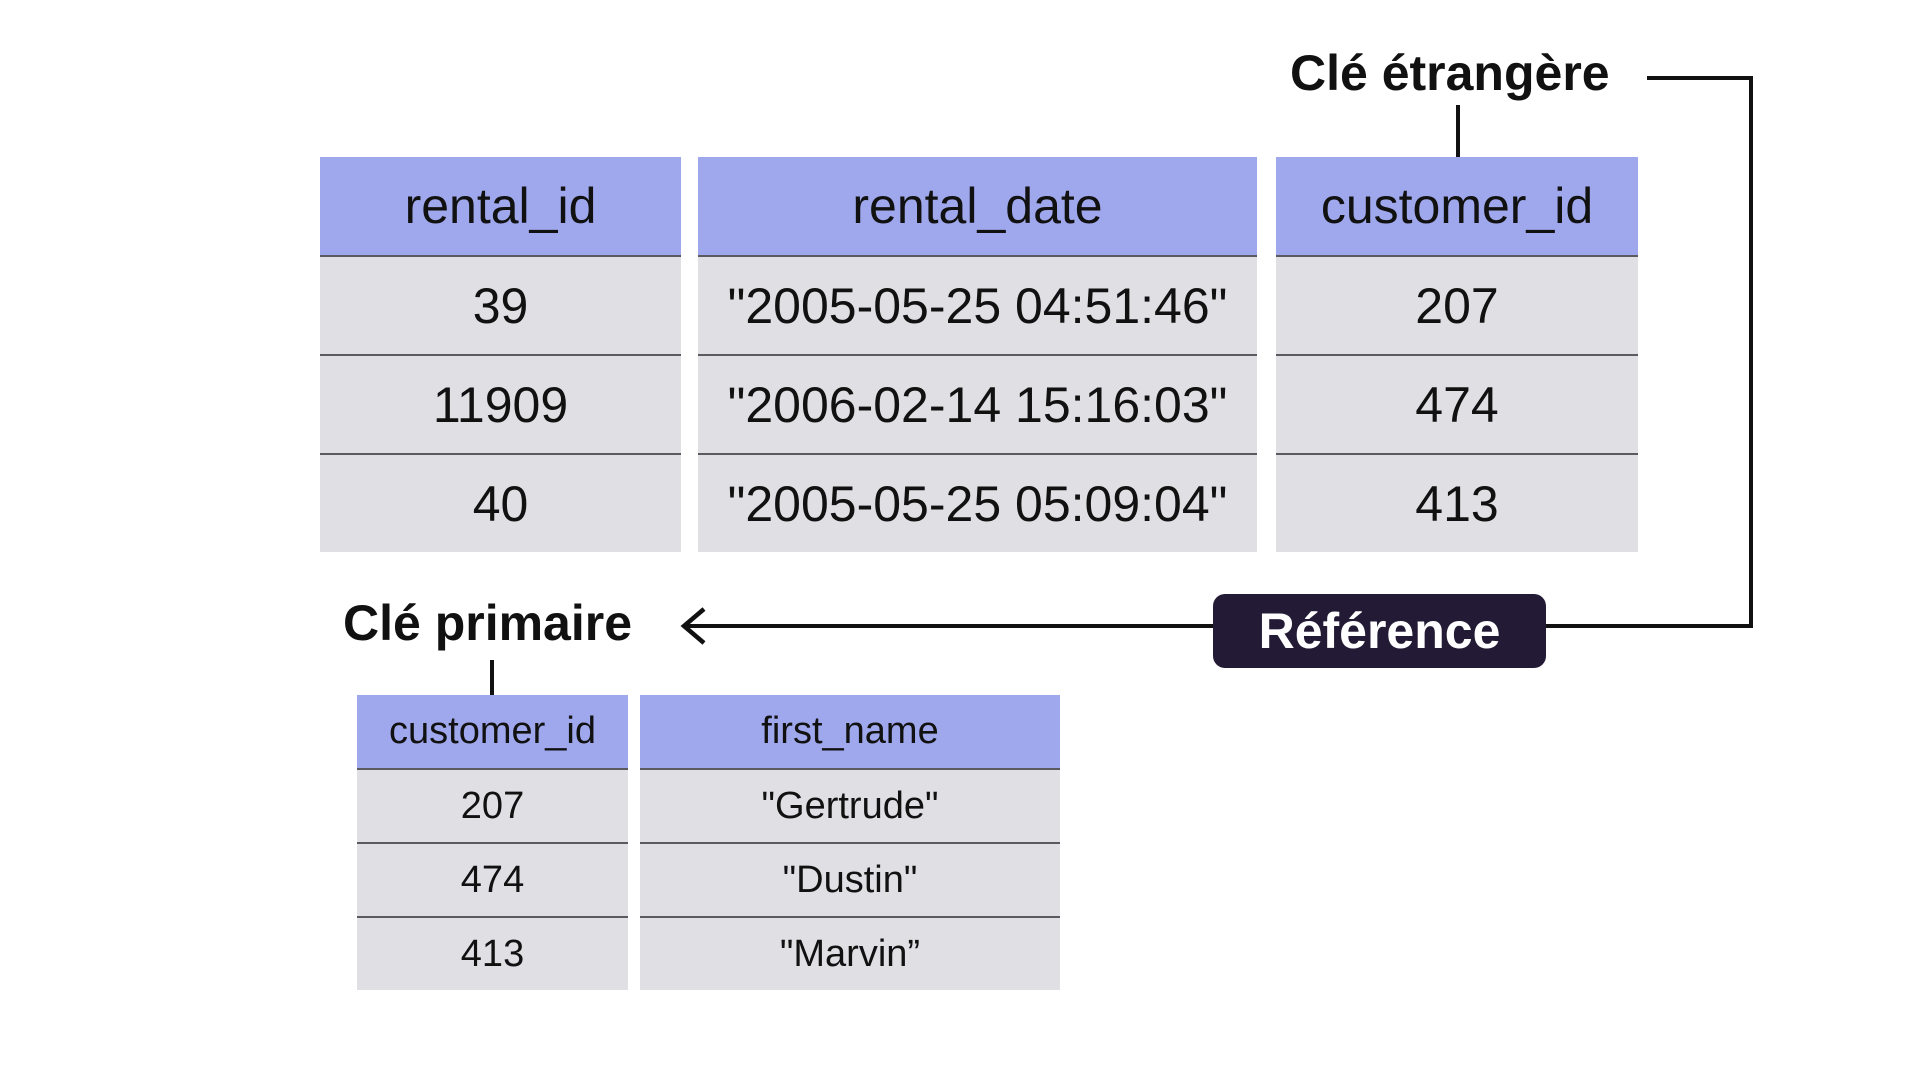  What do you see at coordinates (850, 731) in the screenshot?
I see `column-header: first_name` at bounding box center [850, 731].